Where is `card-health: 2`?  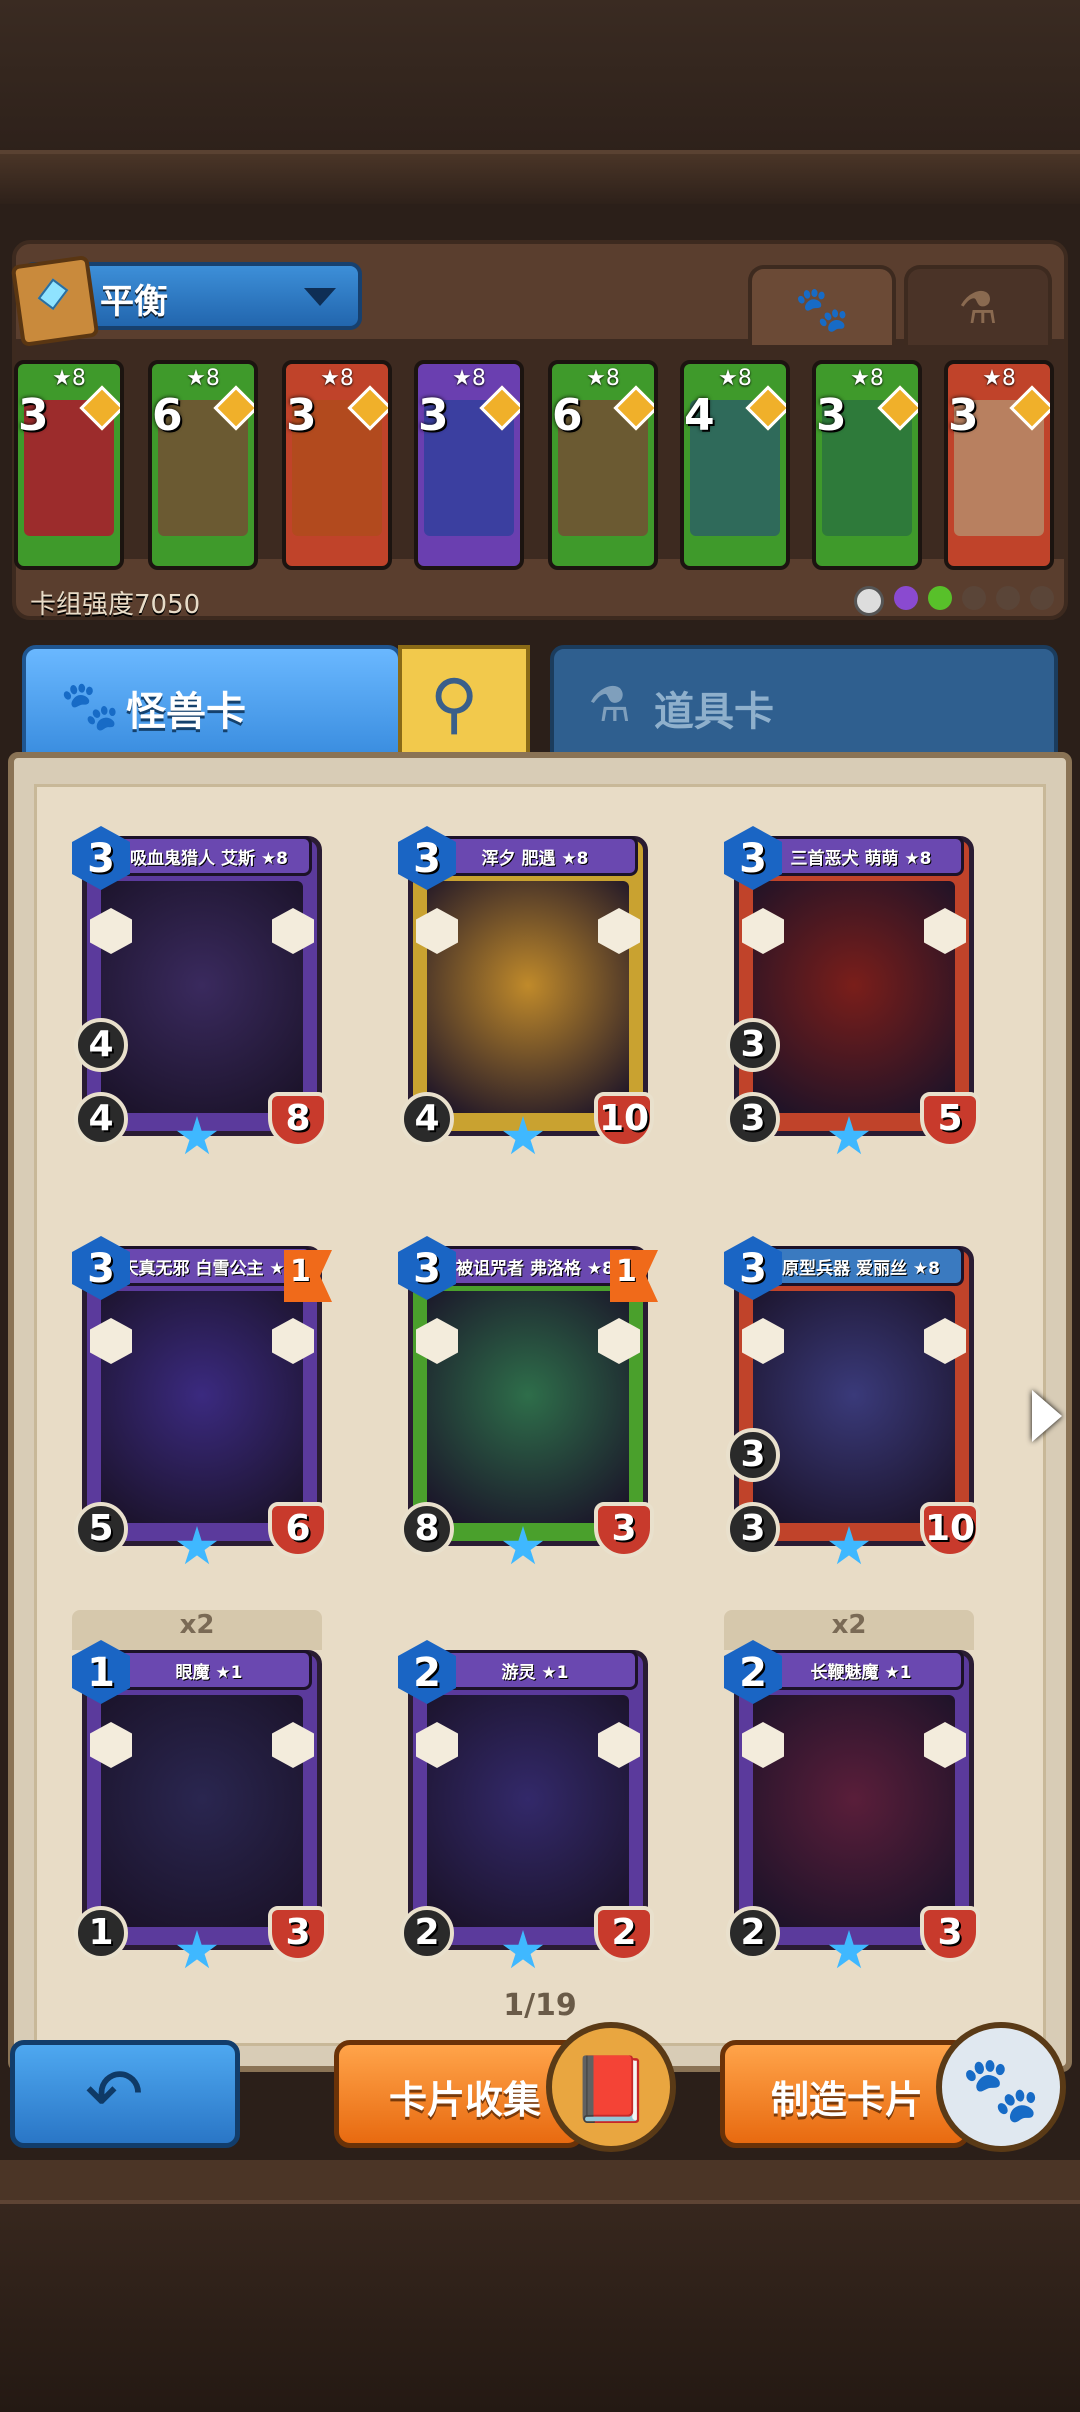
card-health: 2 is located at coordinates (624, 1934).